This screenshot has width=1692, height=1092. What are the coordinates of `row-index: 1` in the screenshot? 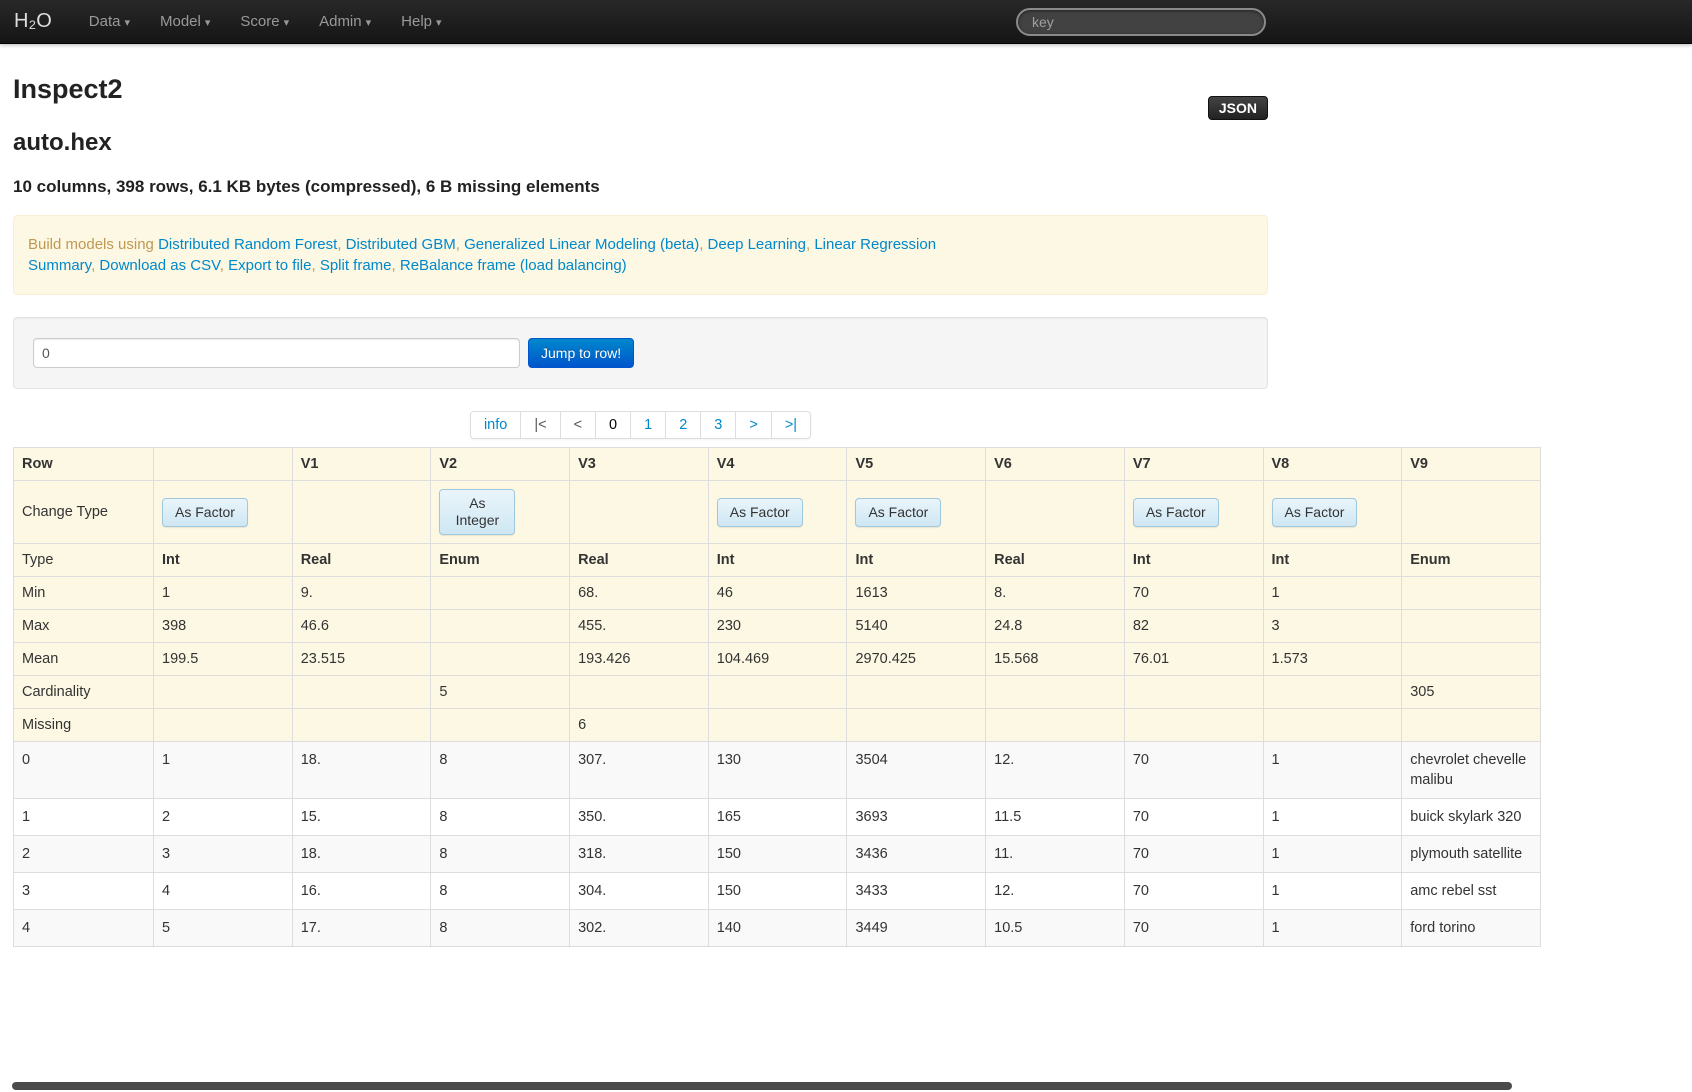 It's located at (83, 817).